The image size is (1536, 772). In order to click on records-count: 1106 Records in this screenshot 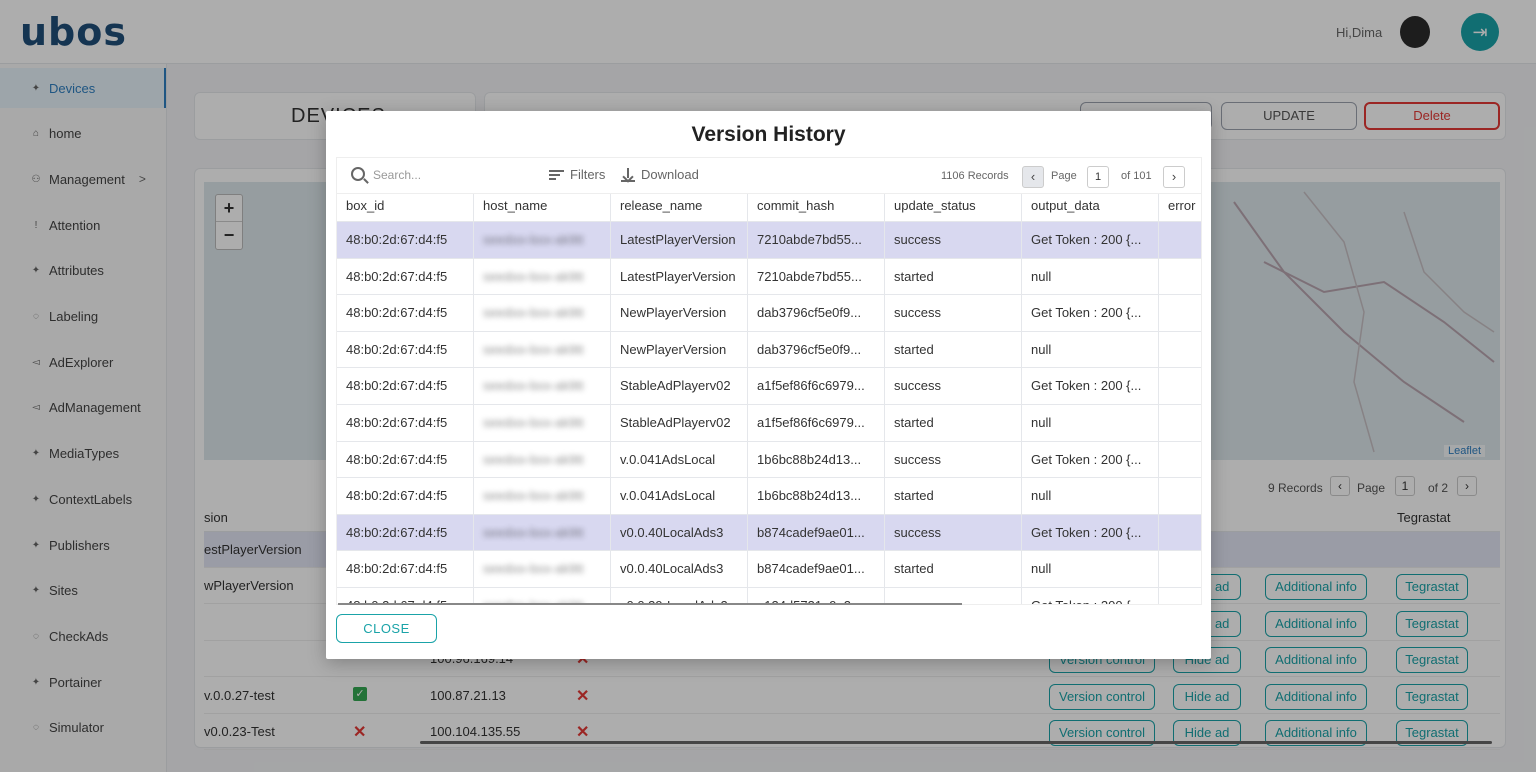, I will do `click(975, 176)`.